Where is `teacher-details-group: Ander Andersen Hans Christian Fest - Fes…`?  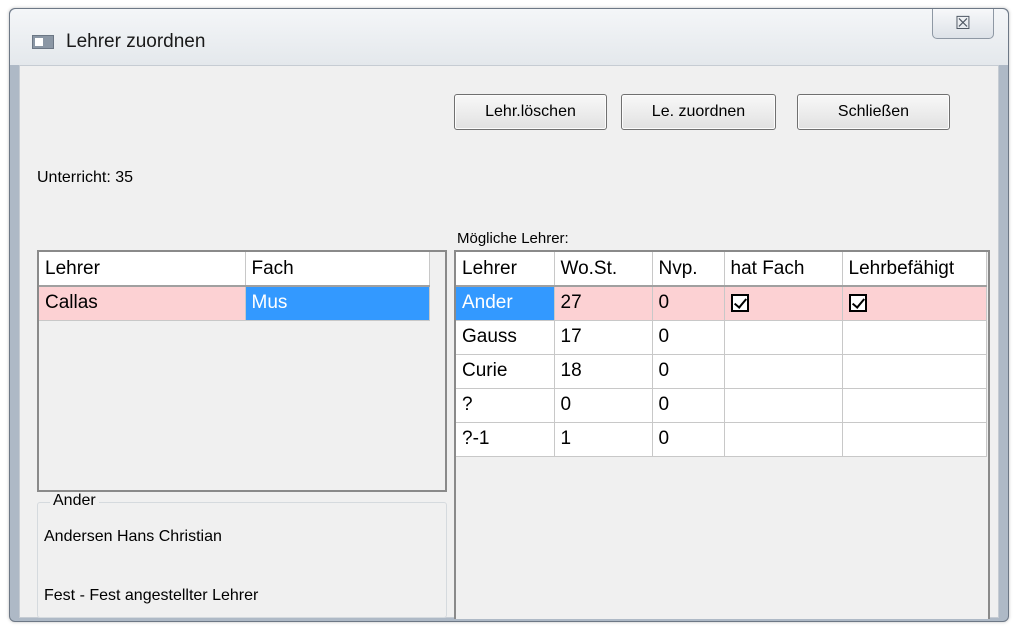
teacher-details-group: Ander Andersen Hans Christian Fest - Fes… is located at coordinates (242, 555).